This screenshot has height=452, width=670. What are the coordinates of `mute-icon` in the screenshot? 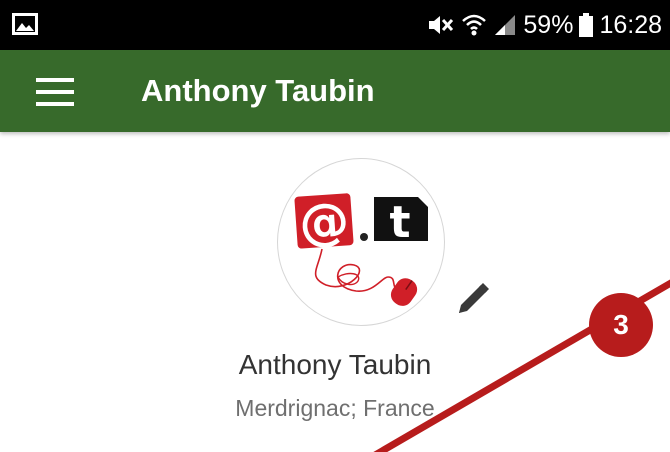 It's located at (441, 25).